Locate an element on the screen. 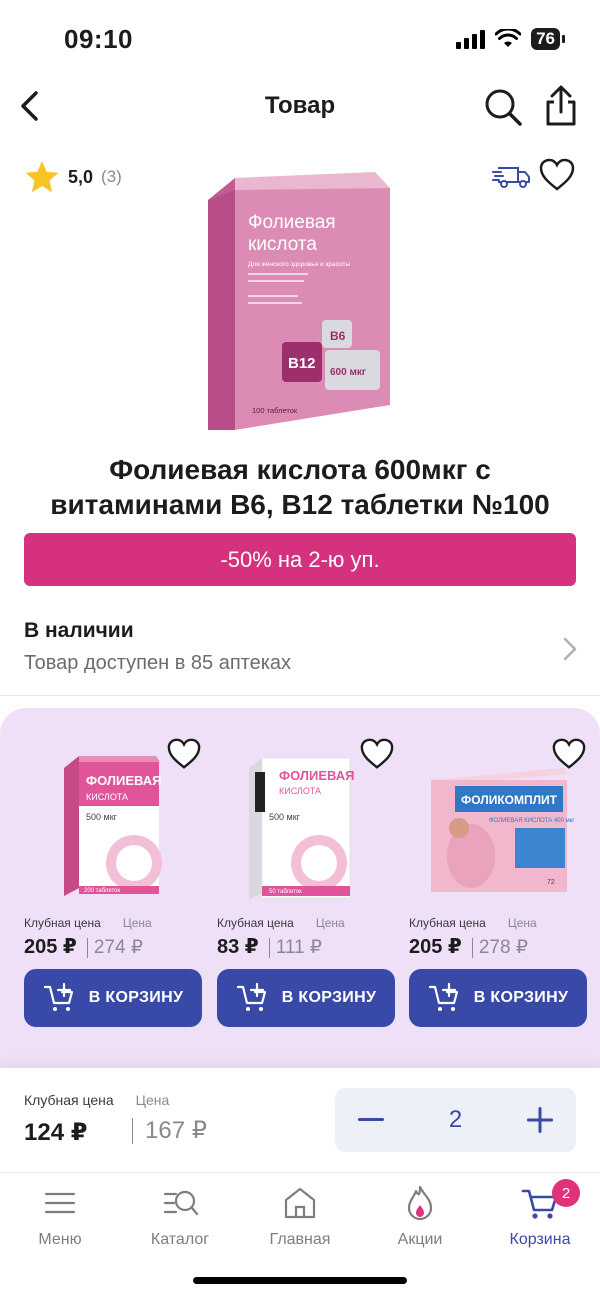 The width and height of the screenshot is (600, 1297). pack-b12: B12 is located at coordinates (302, 363).